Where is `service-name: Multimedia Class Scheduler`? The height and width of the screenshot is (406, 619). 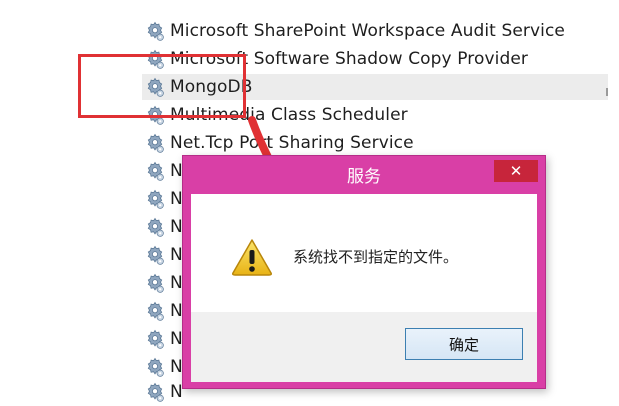 service-name: Multimedia Class Scheduler is located at coordinates (289, 115).